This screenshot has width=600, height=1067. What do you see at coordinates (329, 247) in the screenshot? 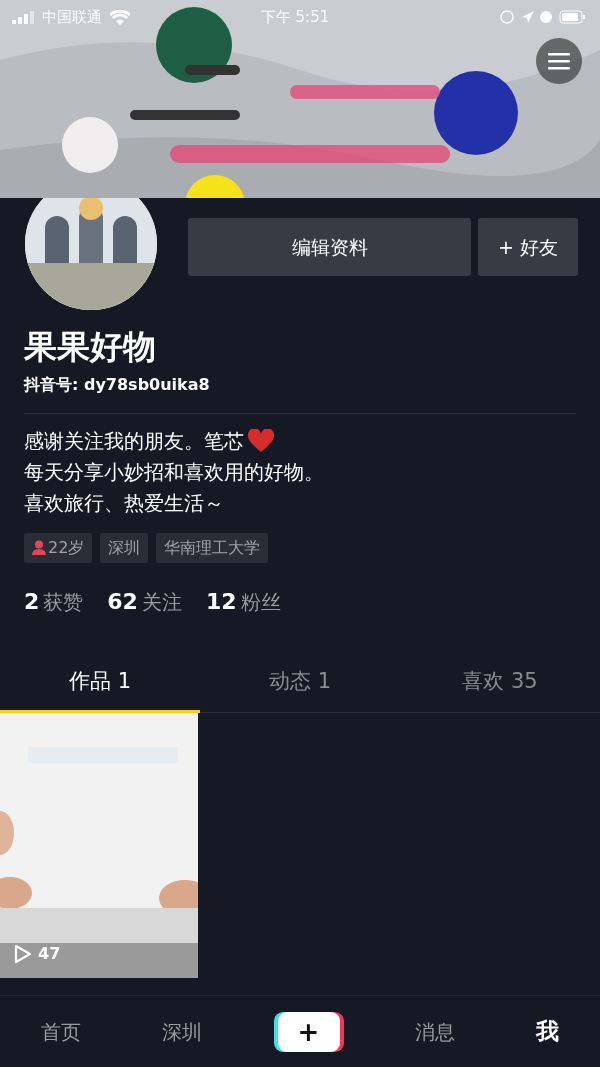
I see `edit-profile-button: 编辑资料` at bounding box center [329, 247].